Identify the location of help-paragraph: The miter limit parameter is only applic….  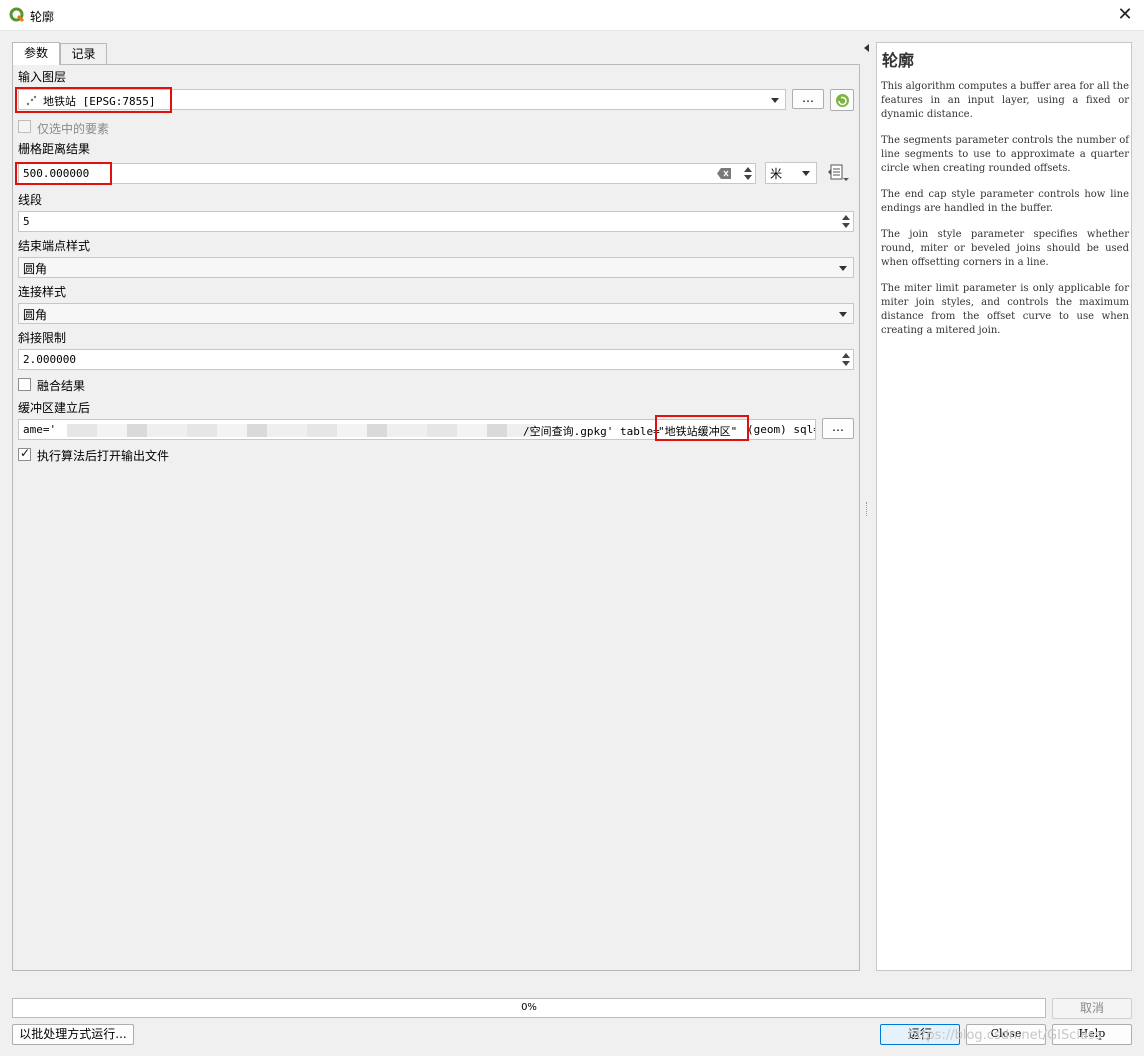
(1005, 309).